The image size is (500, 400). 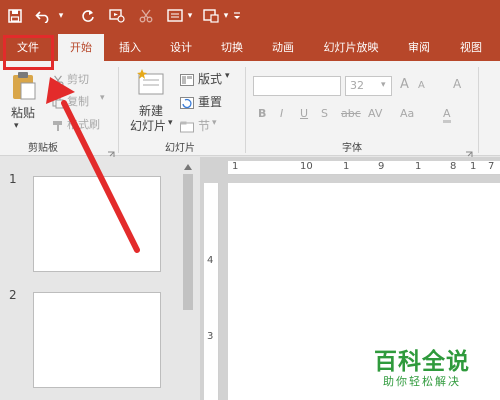 I want to click on watermark-title: 百科全说, so click(x=422, y=362).